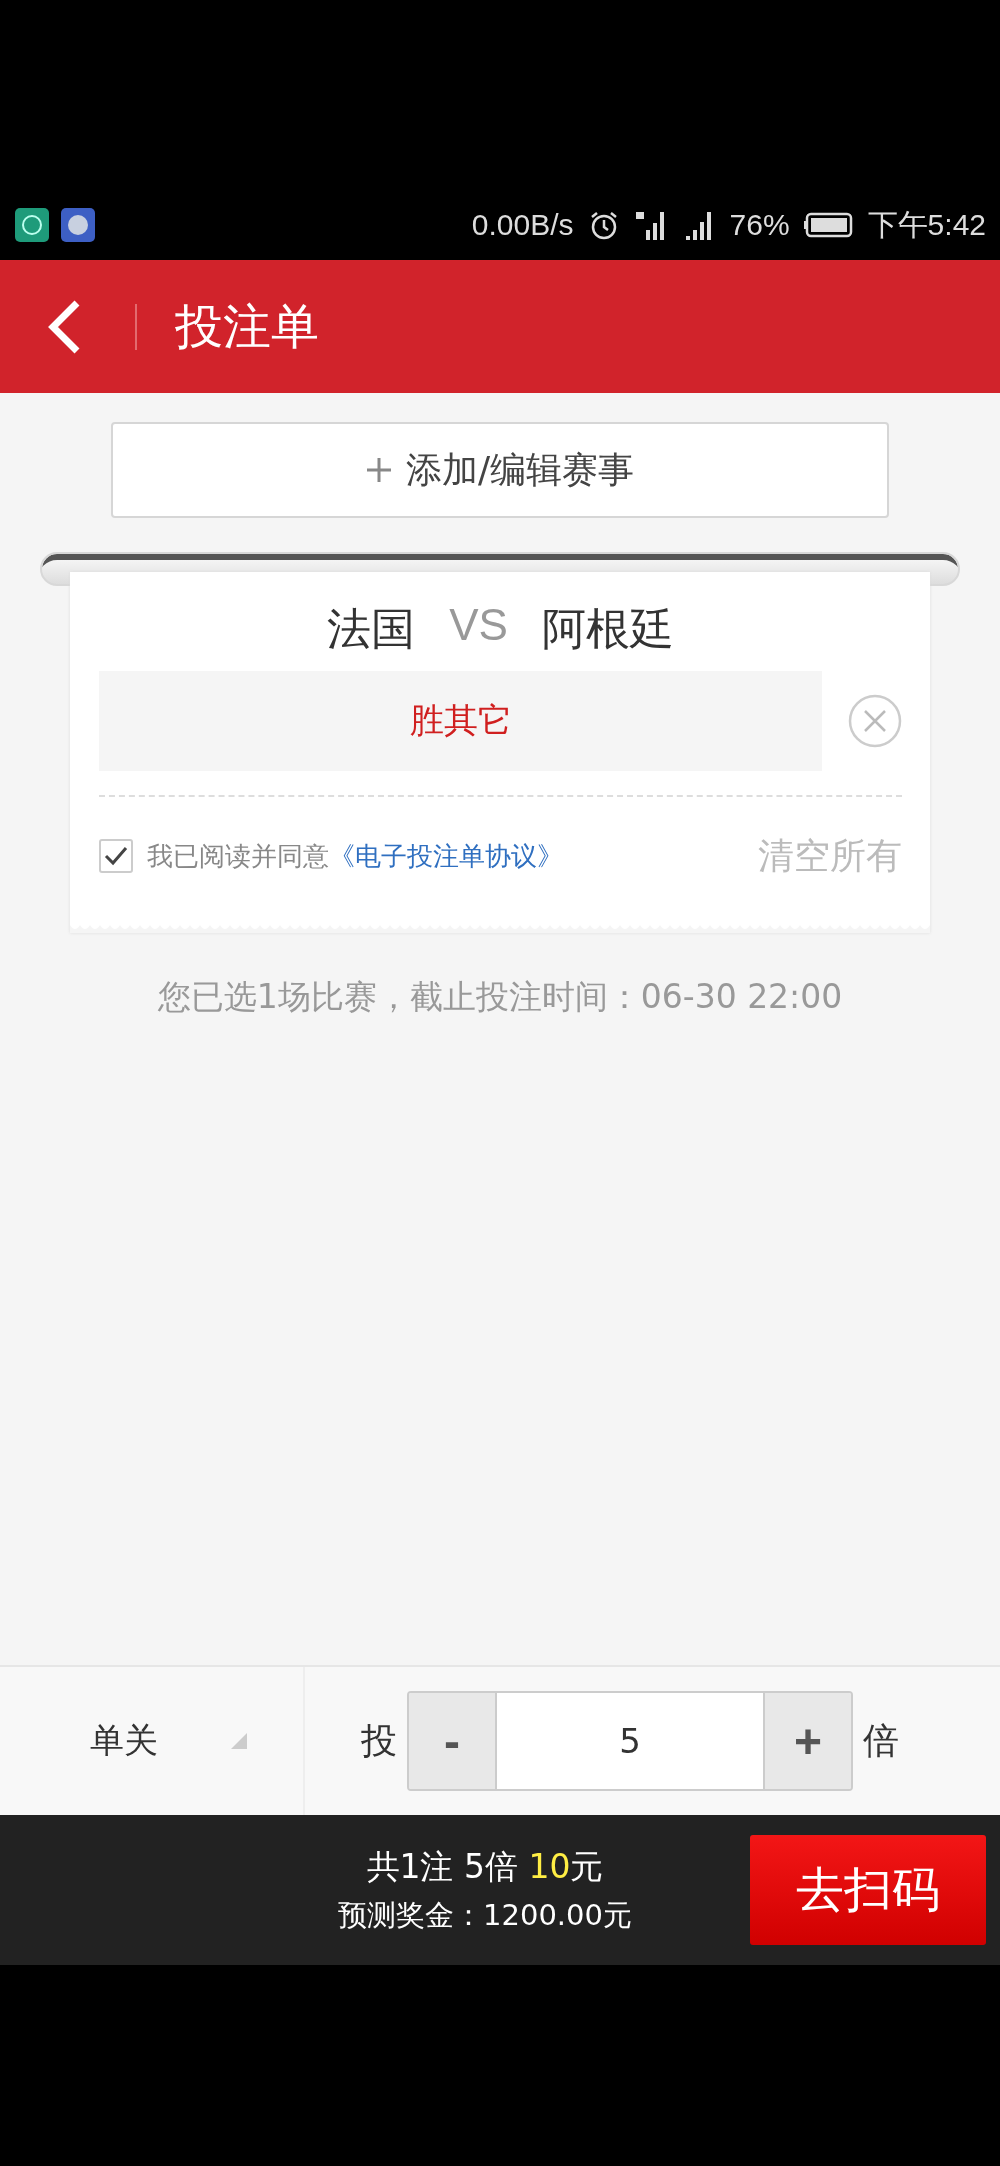 Image resolution: width=1000 pixels, height=2166 pixels. What do you see at coordinates (239, 1741) in the screenshot?
I see `dropdown-triangle-icon` at bounding box center [239, 1741].